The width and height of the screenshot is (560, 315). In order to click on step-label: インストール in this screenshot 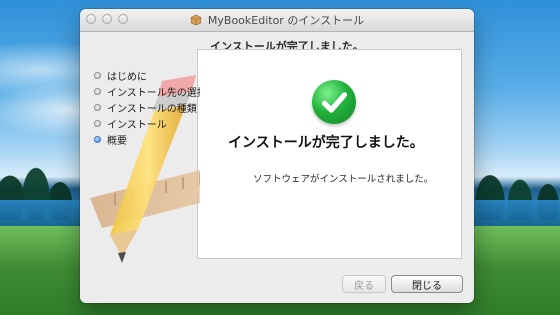, I will do `click(137, 125)`.